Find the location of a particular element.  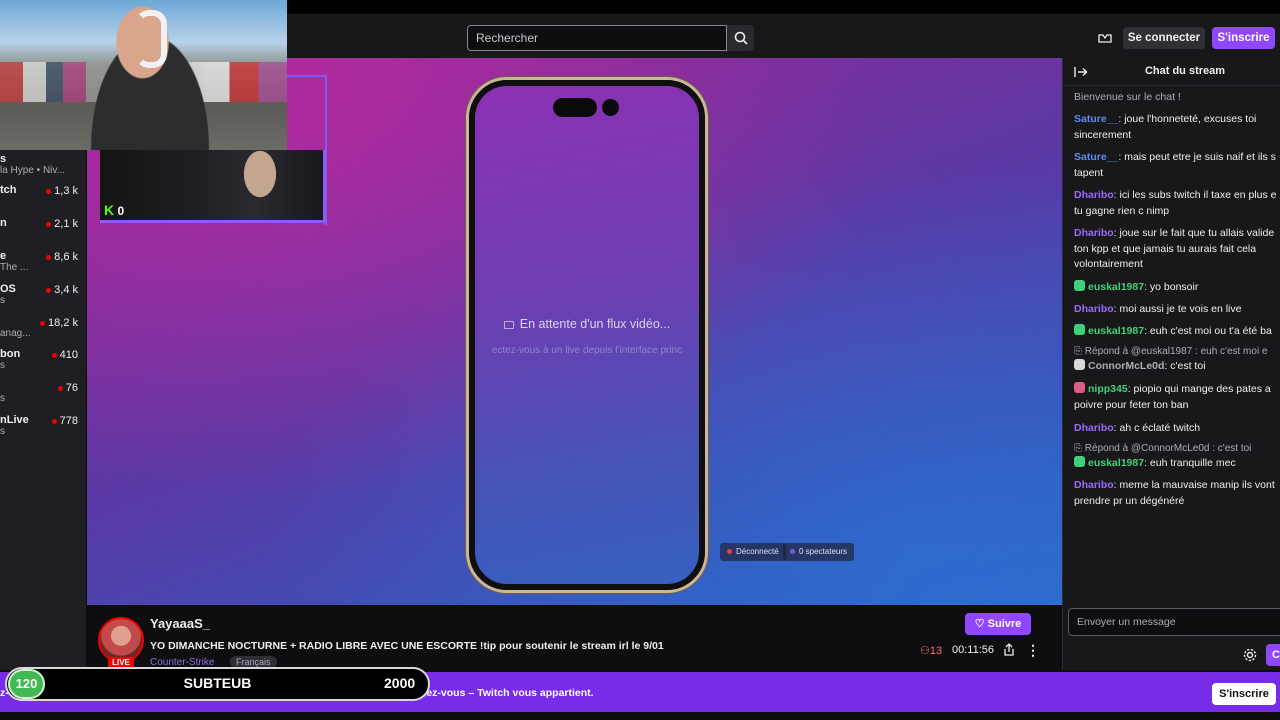

monitor-icon is located at coordinates (508, 324).